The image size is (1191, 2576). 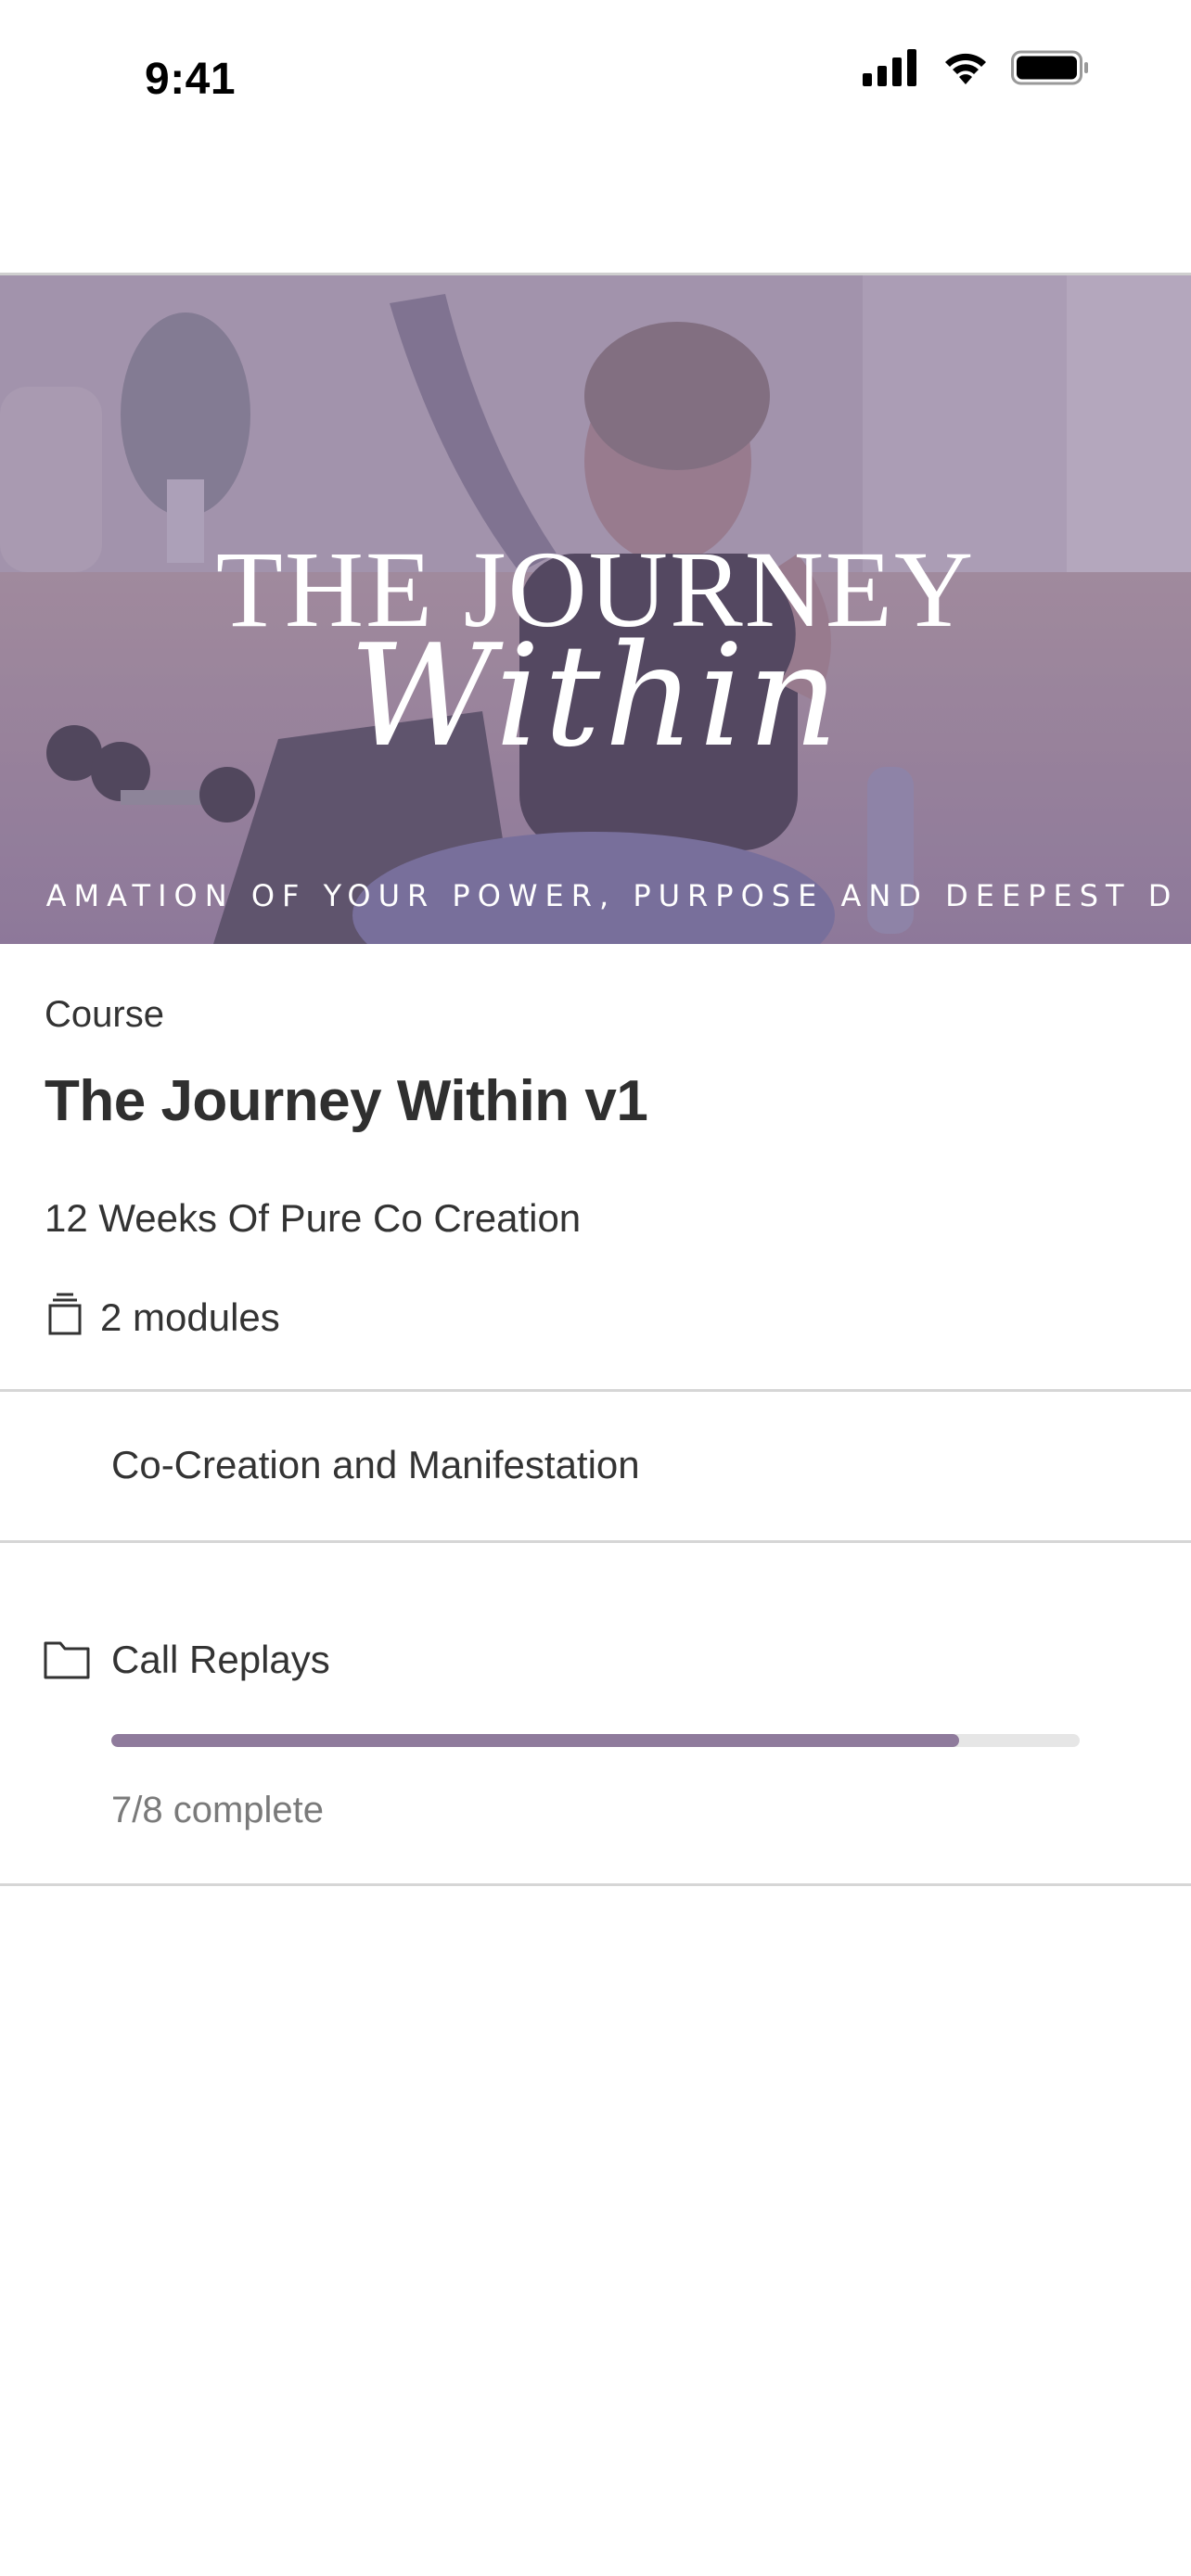 I want to click on course-title: The Journey Within v1, so click(x=347, y=1101).